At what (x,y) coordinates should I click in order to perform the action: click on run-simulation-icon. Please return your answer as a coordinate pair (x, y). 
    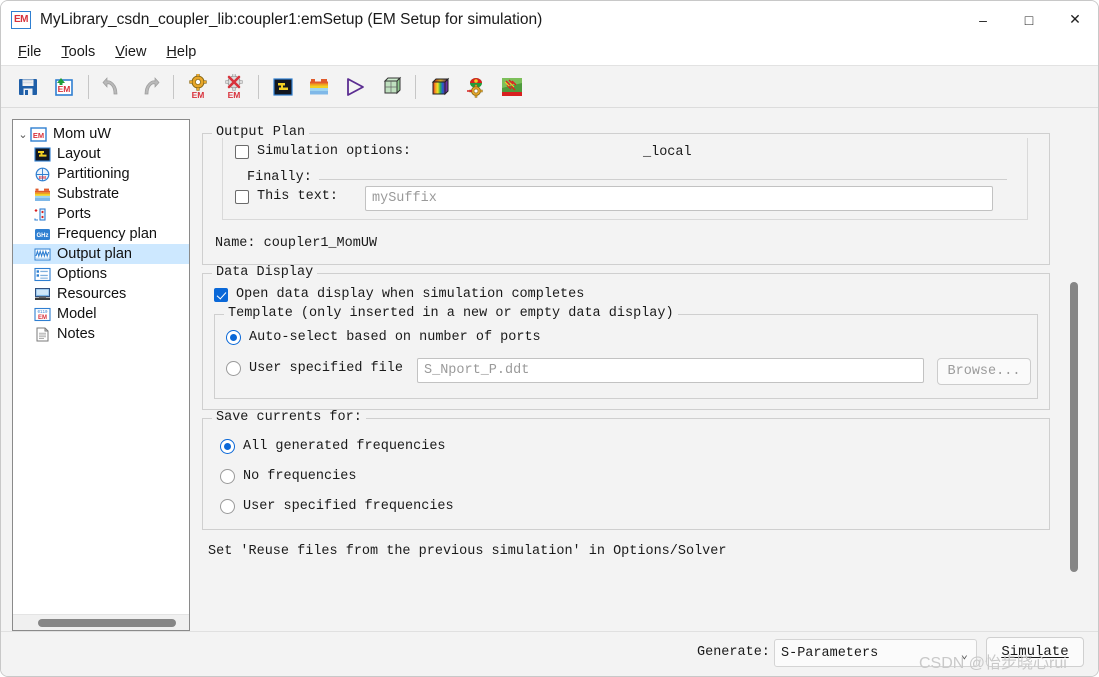
    Looking at the image, I should click on (355, 87).